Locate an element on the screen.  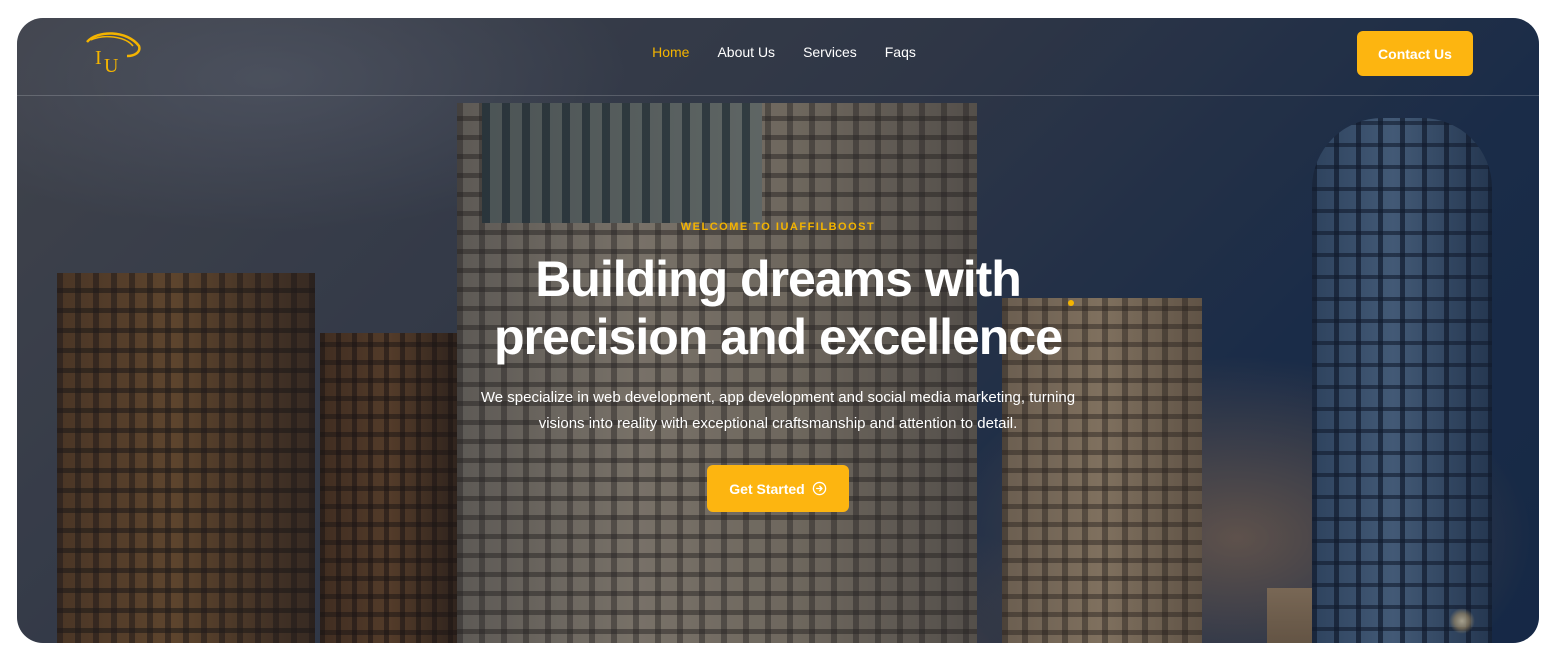
get-started-button: Get Started is located at coordinates (778, 488).